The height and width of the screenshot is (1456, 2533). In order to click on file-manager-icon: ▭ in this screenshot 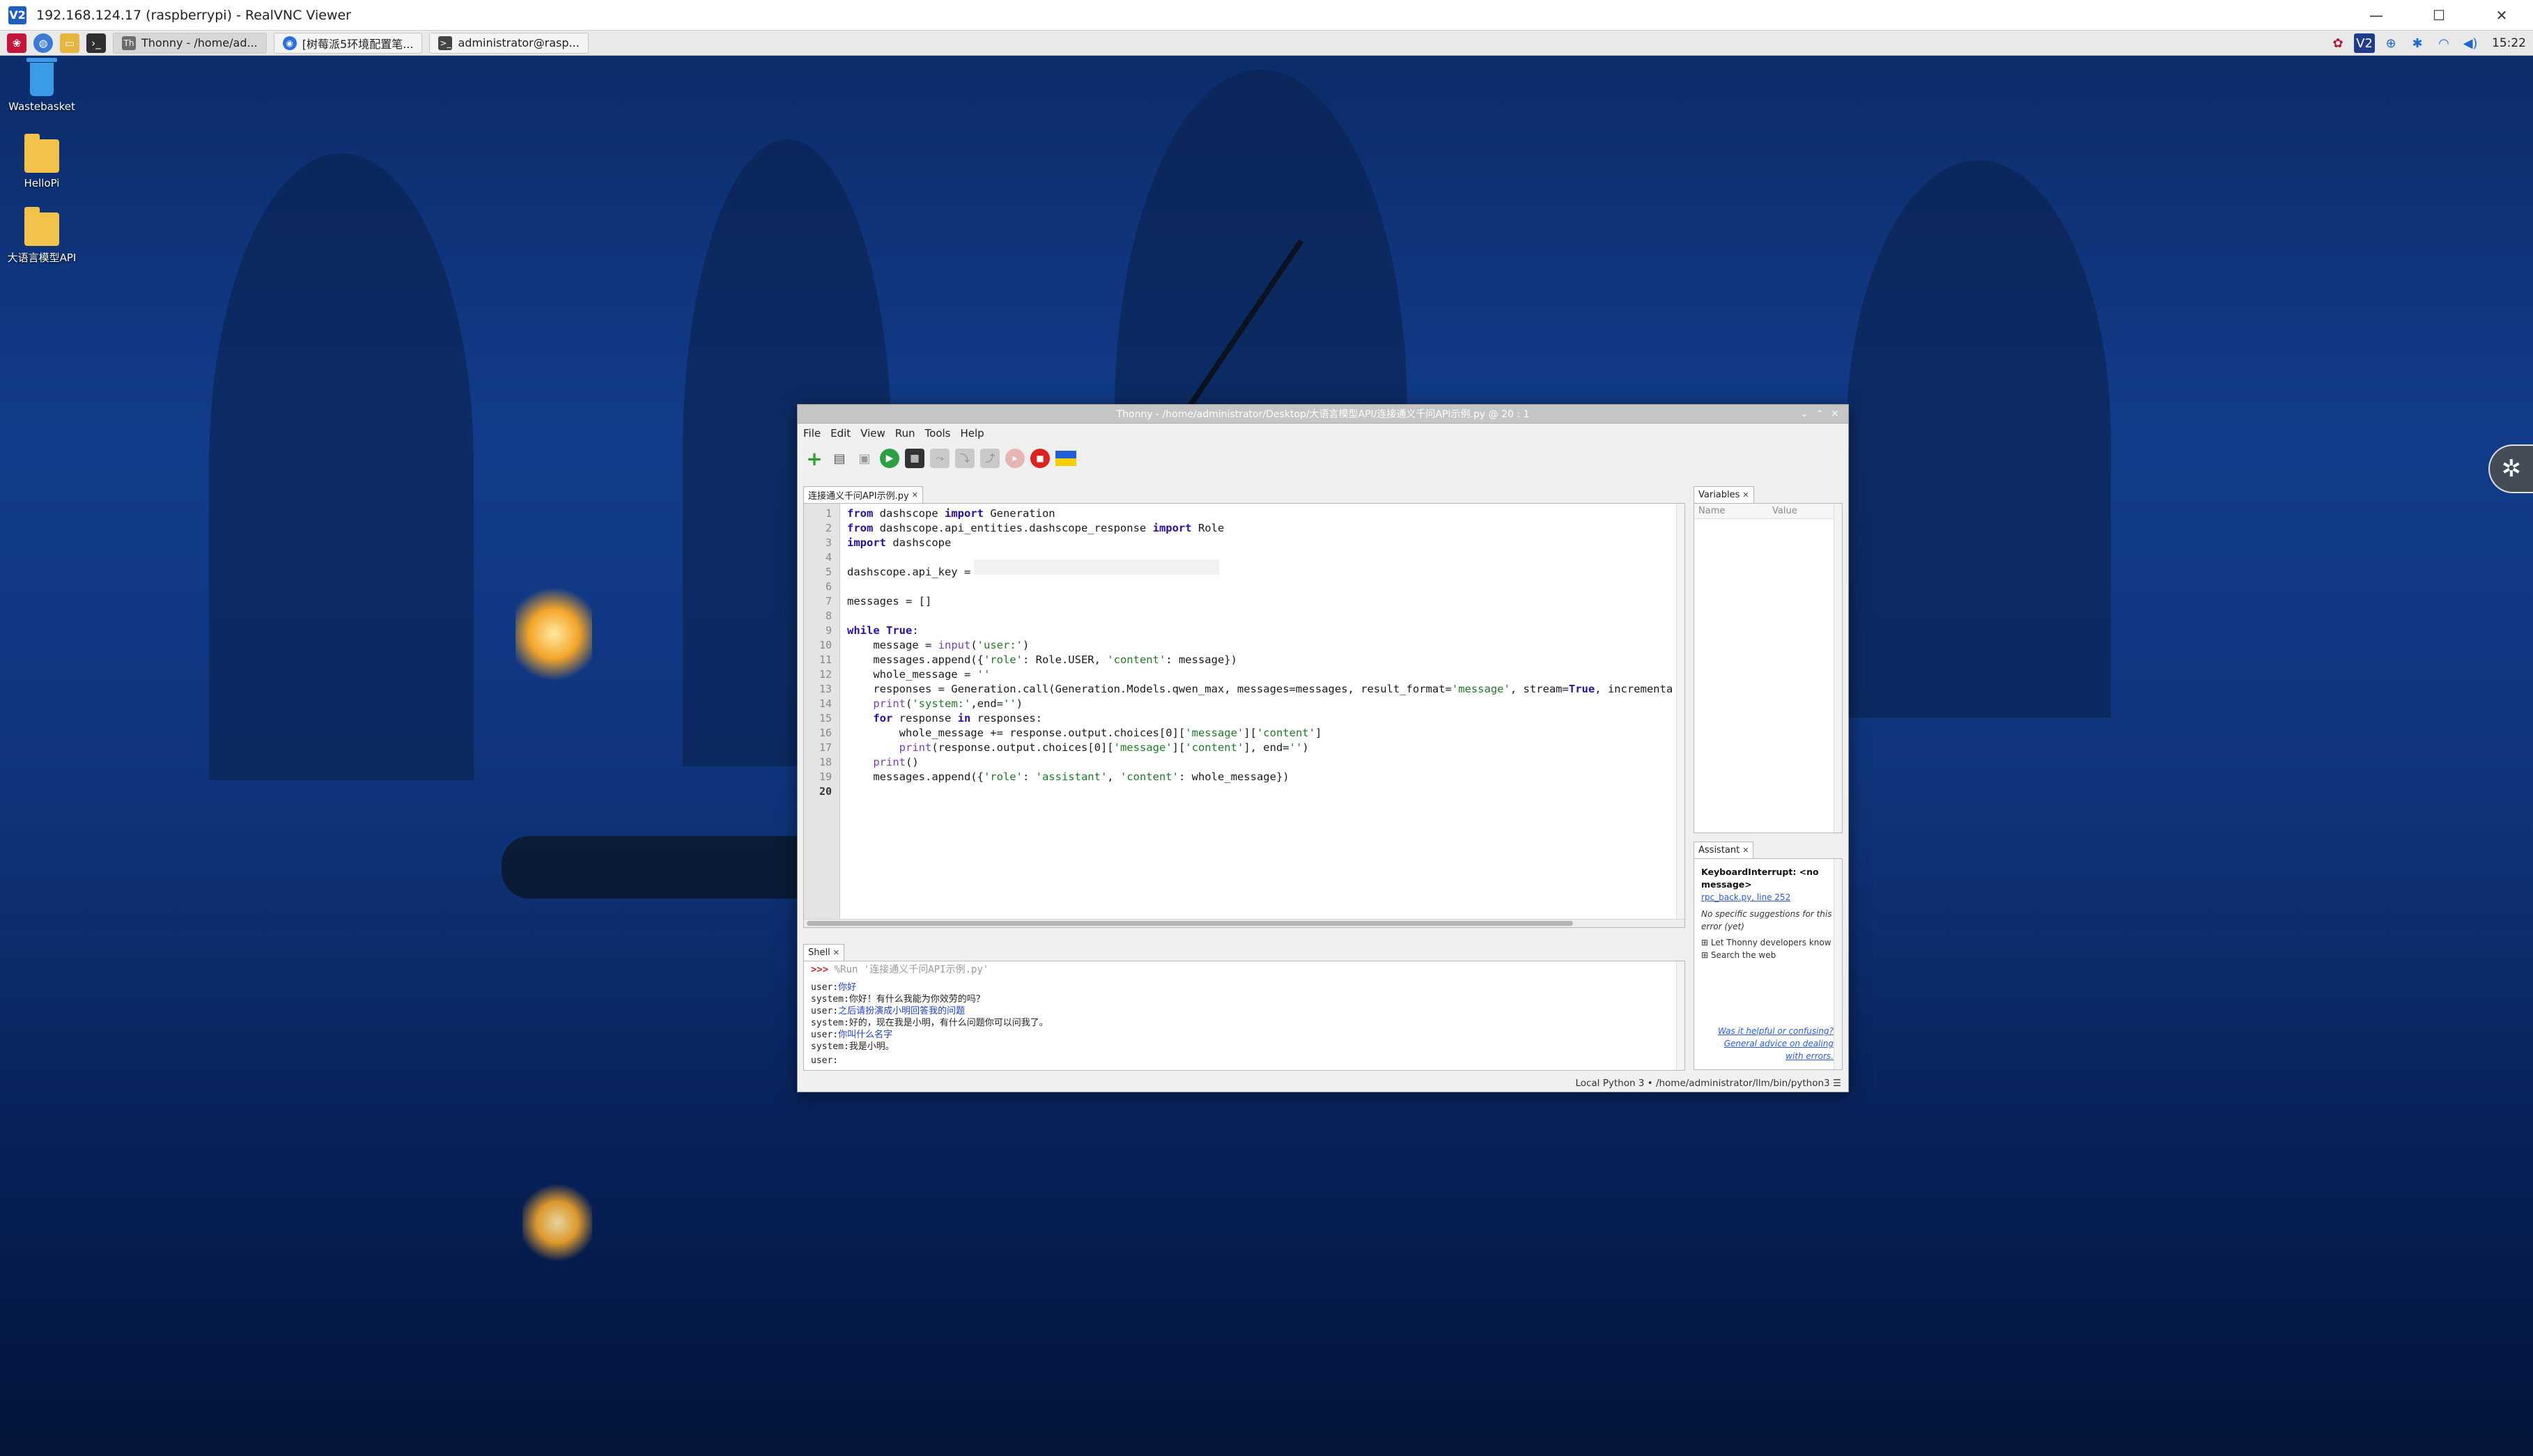, I will do `click(69, 43)`.